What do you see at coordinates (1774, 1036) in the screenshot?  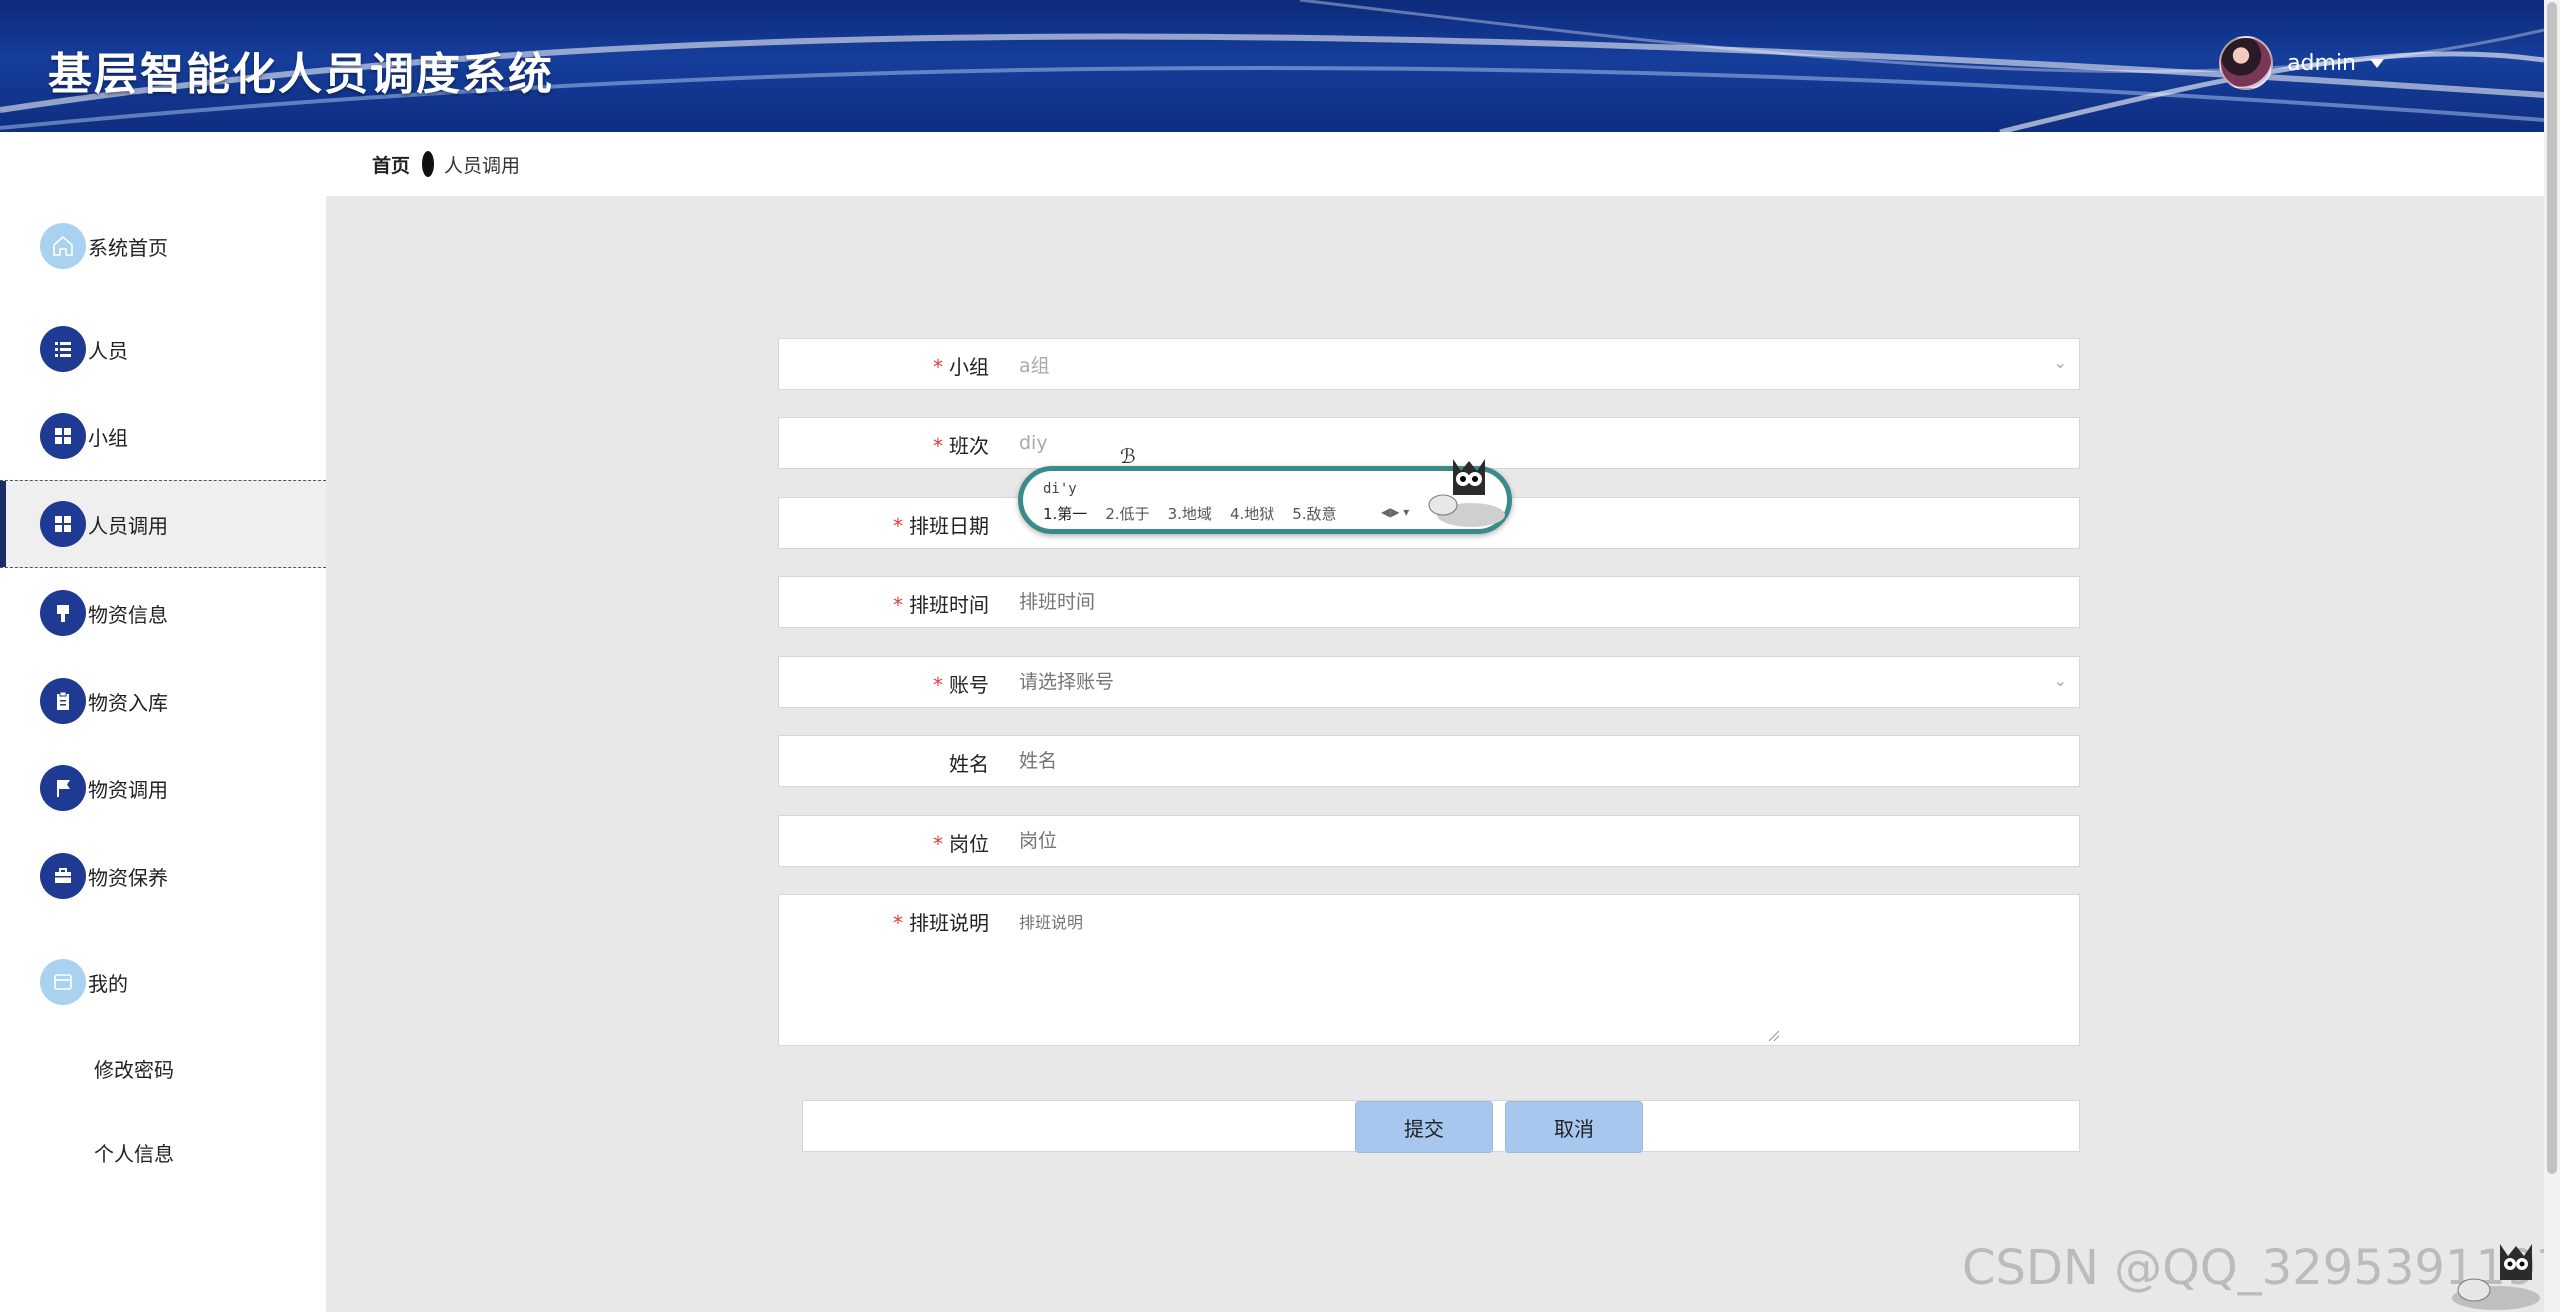 I see `resize-handle-icon` at bounding box center [1774, 1036].